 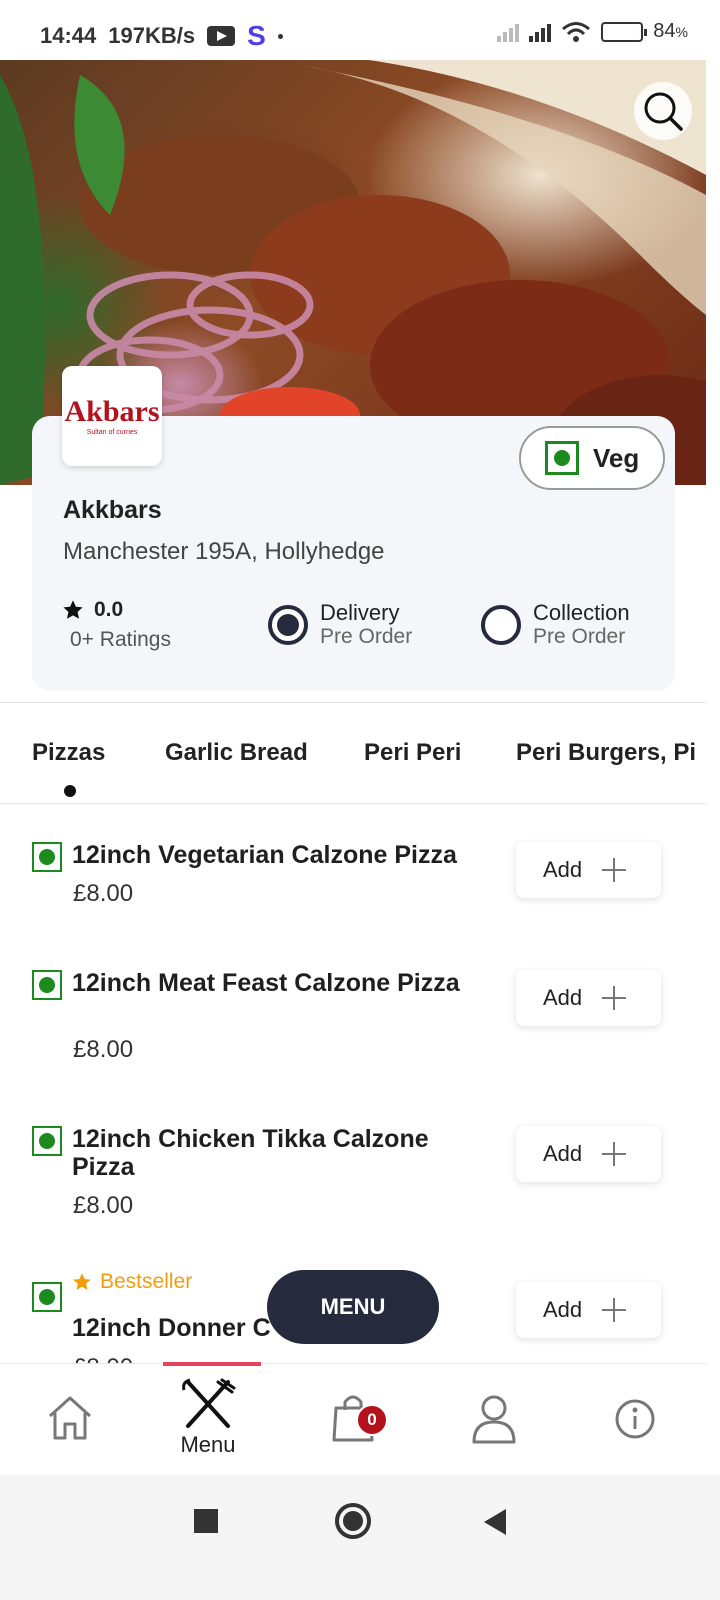 I want to click on system-navigation-bar, so click(x=360, y=1537).